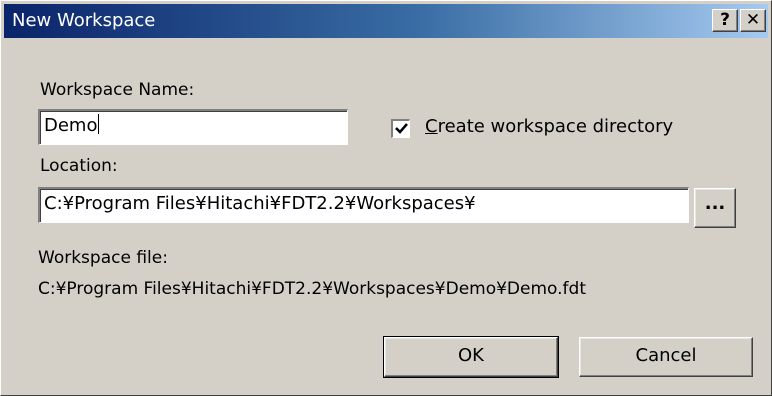  Describe the element at coordinates (666, 357) in the screenshot. I see `cancel-button: Cancel` at that location.